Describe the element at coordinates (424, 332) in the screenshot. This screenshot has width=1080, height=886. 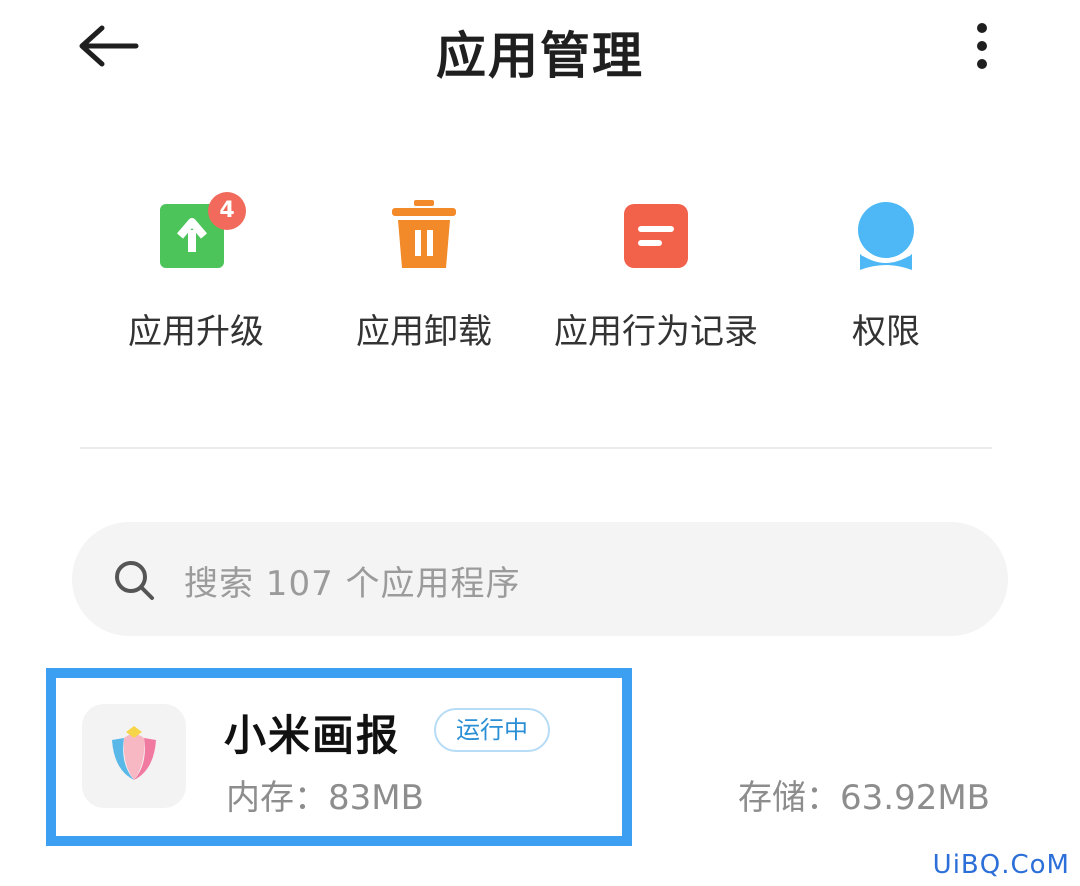
I see `action-label: 应用卸载` at that location.